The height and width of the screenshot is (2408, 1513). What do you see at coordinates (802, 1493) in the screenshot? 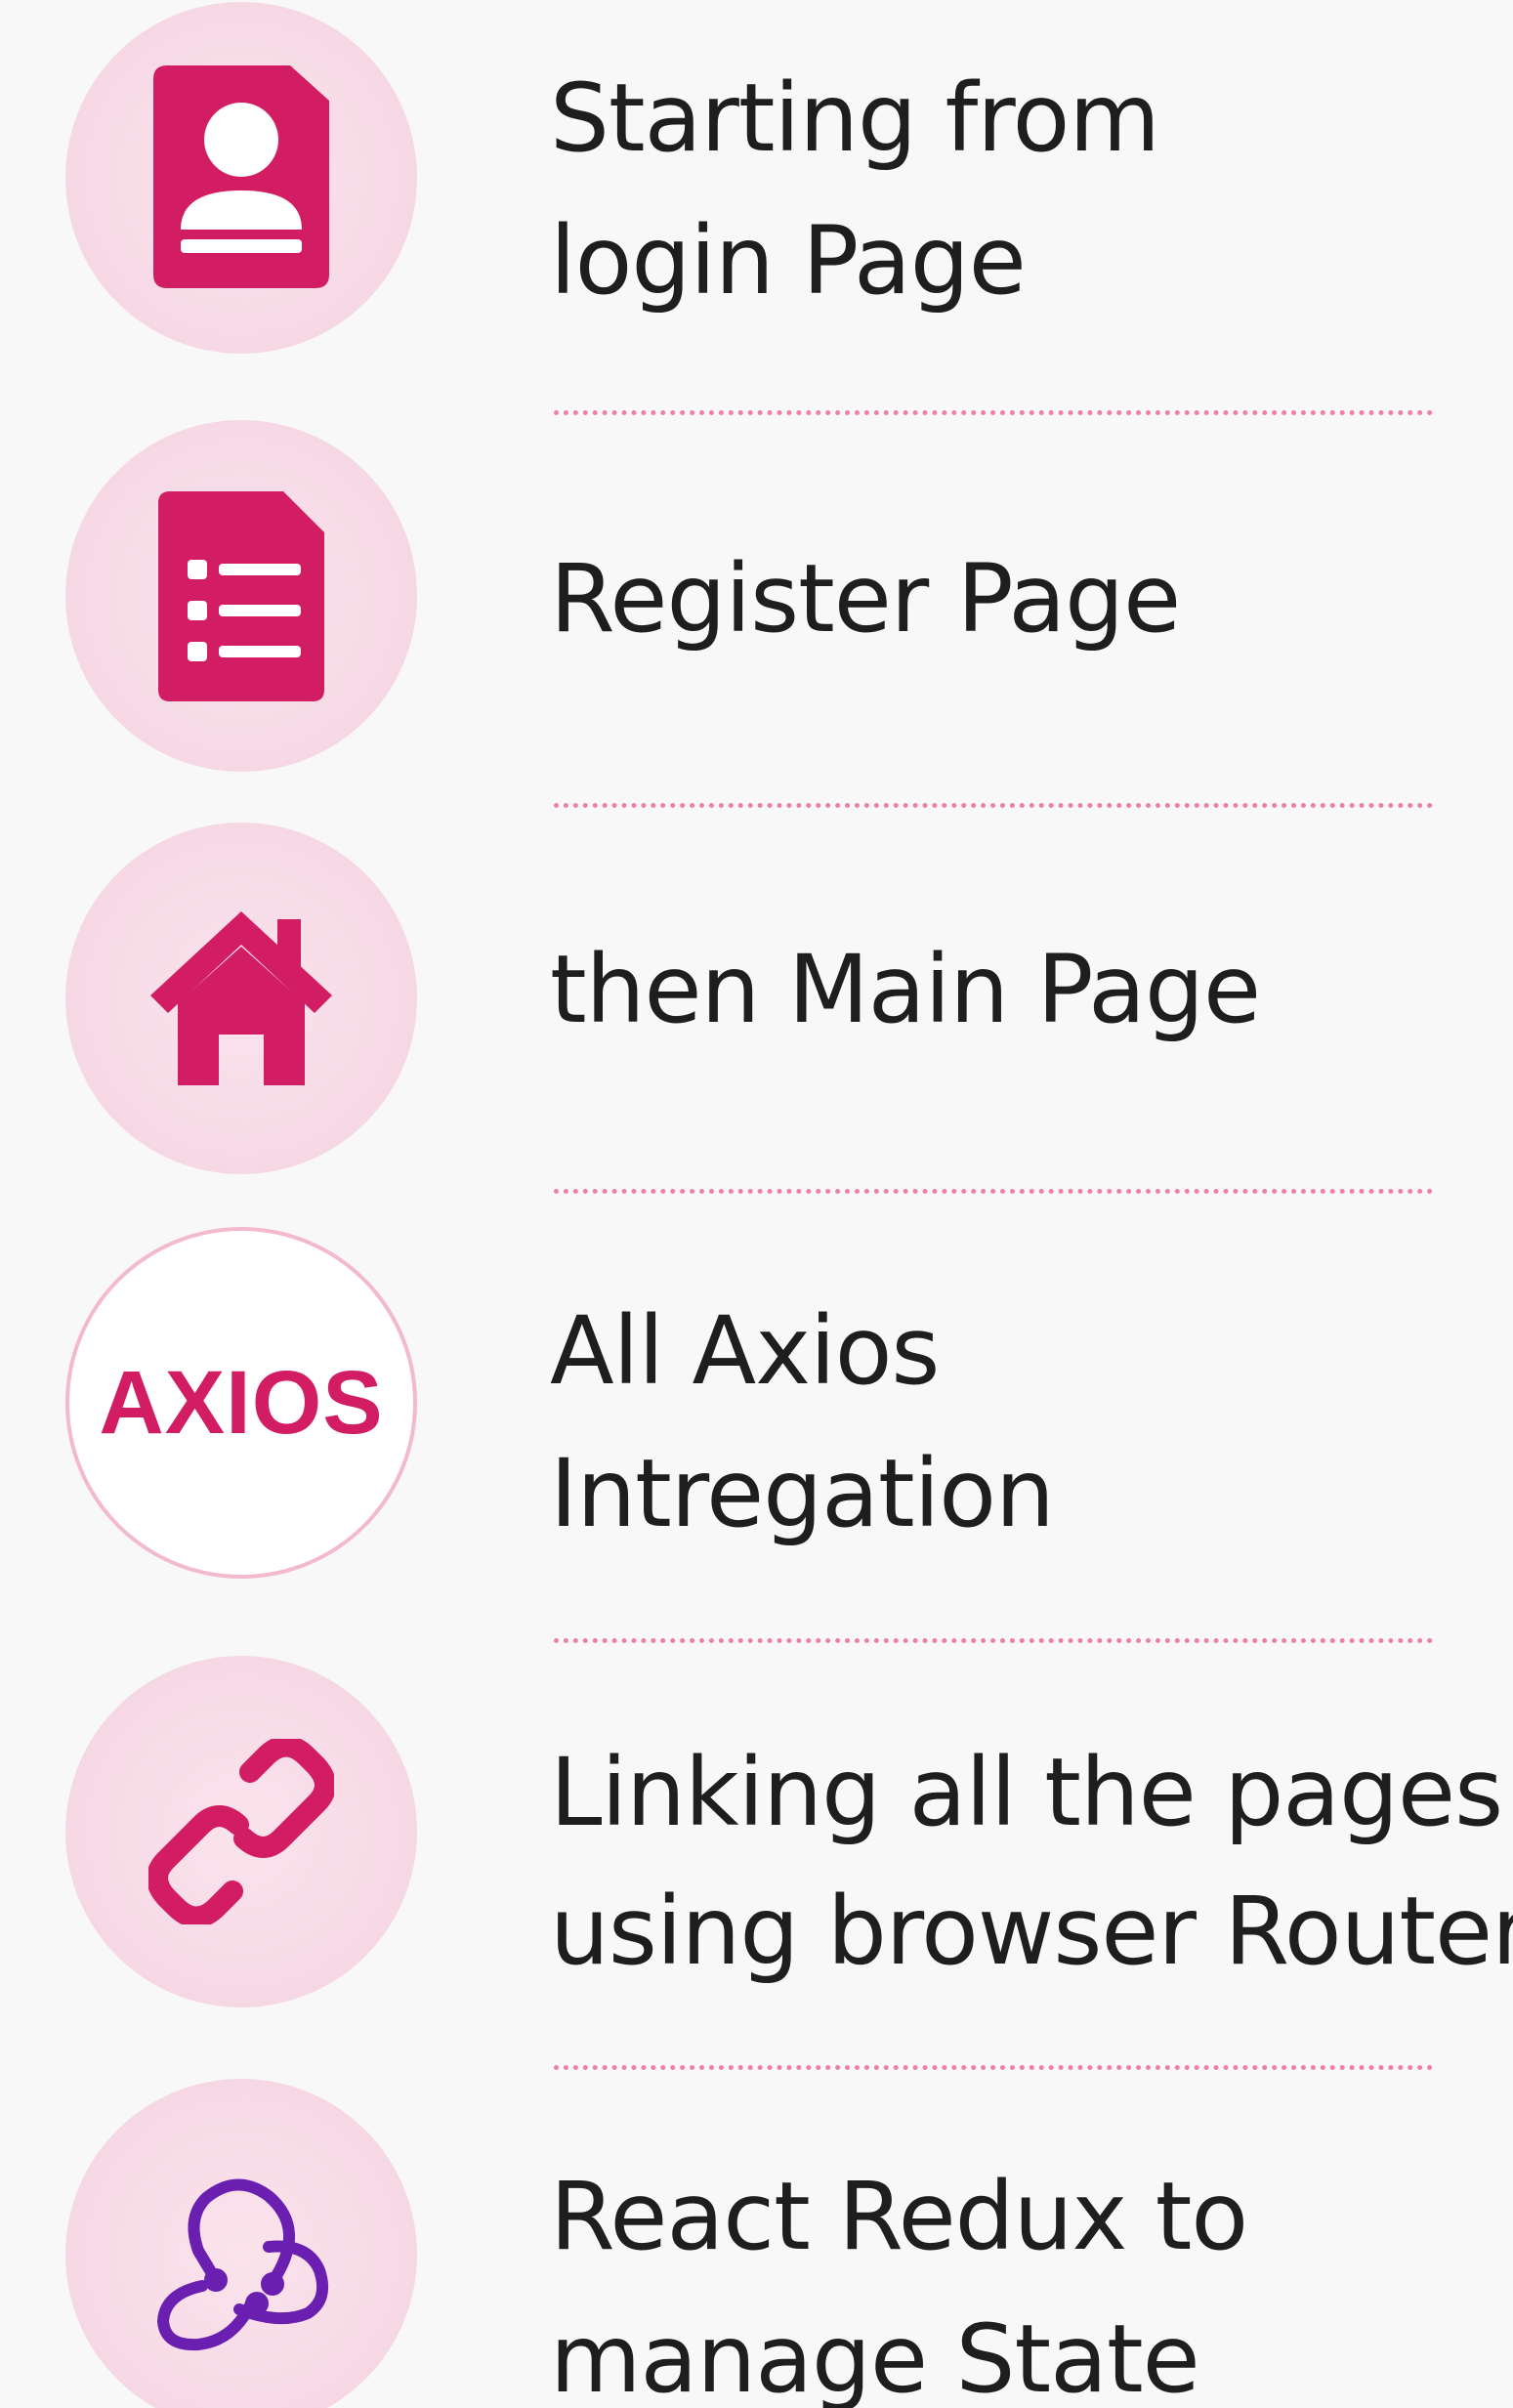
I see `feature-label-line2: Intregation` at bounding box center [802, 1493].